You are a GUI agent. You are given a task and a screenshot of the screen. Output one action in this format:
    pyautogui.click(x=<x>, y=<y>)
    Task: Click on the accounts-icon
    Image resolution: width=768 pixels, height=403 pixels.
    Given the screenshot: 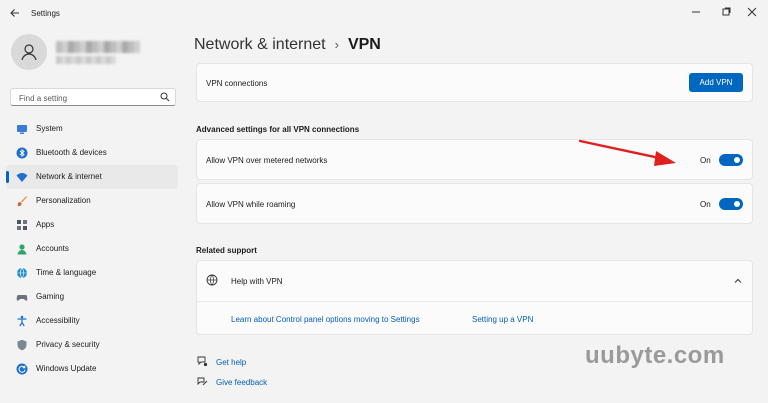 What is the action you would take?
    pyautogui.click(x=22, y=249)
    